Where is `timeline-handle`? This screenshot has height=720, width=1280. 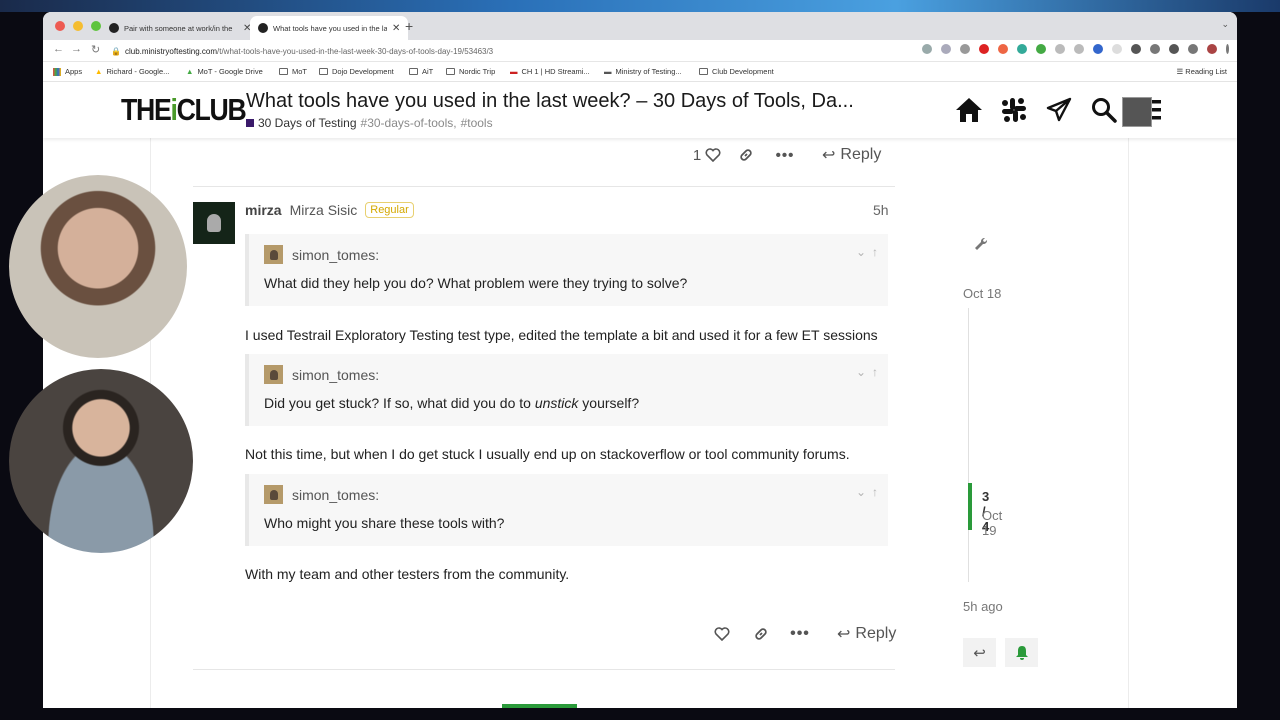 timeline-handle is located at coordinates (970, 506).